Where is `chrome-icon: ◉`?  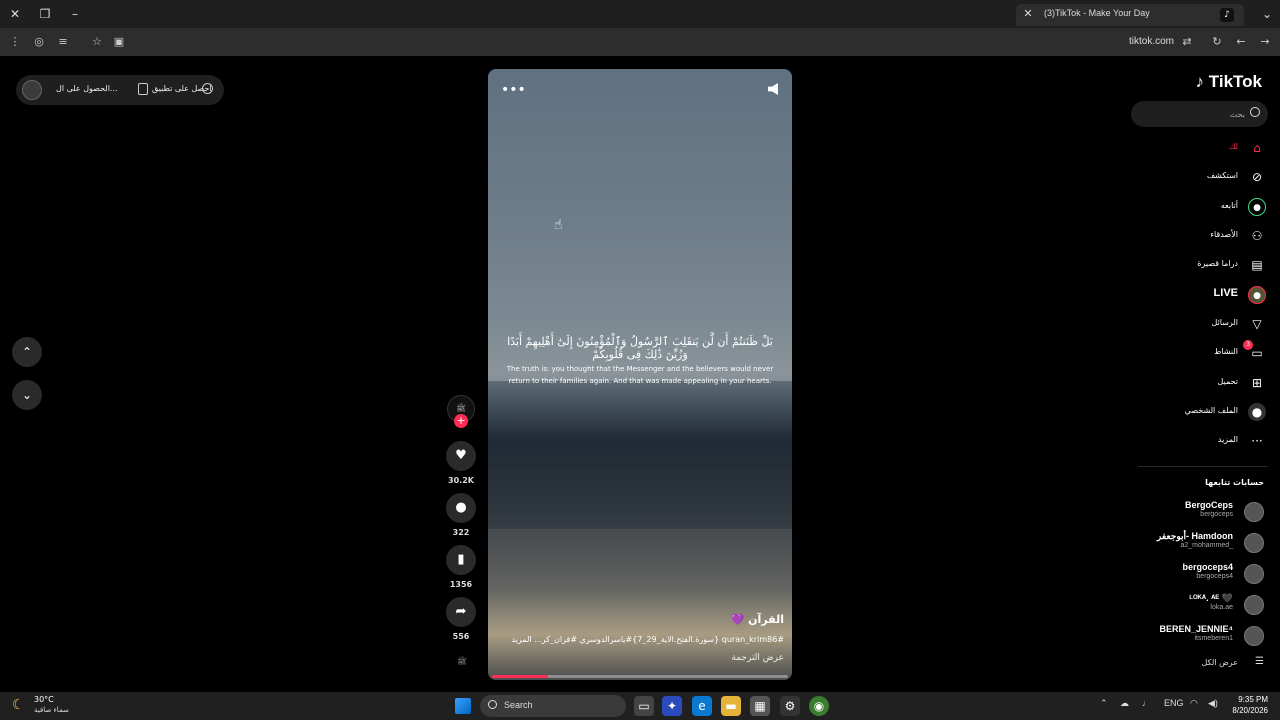
chrome-icon: ◉ is located at coordinates (819, 706).